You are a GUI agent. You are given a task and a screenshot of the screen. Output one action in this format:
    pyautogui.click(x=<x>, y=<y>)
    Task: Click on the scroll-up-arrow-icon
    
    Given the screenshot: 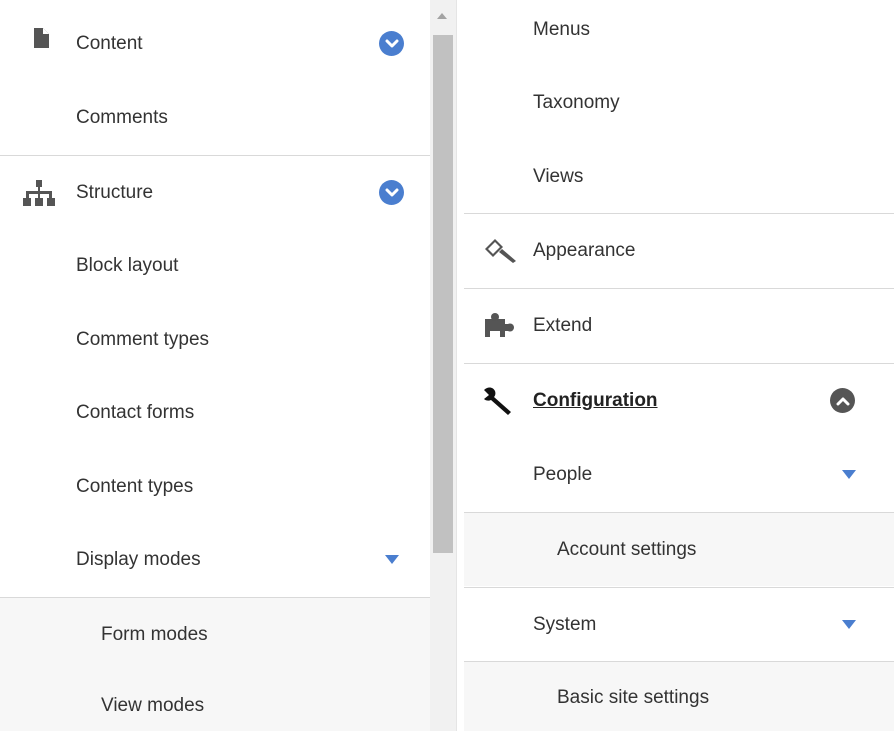 What is the action you would take?
    pyautogui.click(x=442, y=16)
    